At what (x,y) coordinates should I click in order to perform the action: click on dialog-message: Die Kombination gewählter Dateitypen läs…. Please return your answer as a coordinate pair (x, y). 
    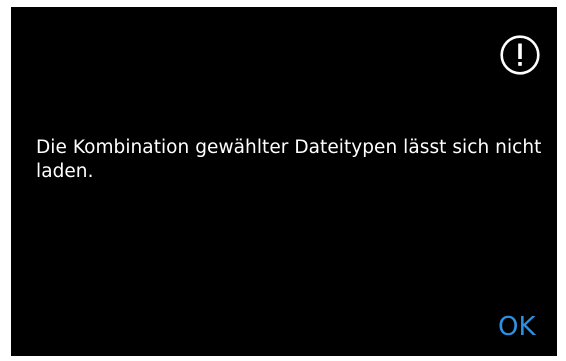
    Looking at the image, I should click on (289, 159).